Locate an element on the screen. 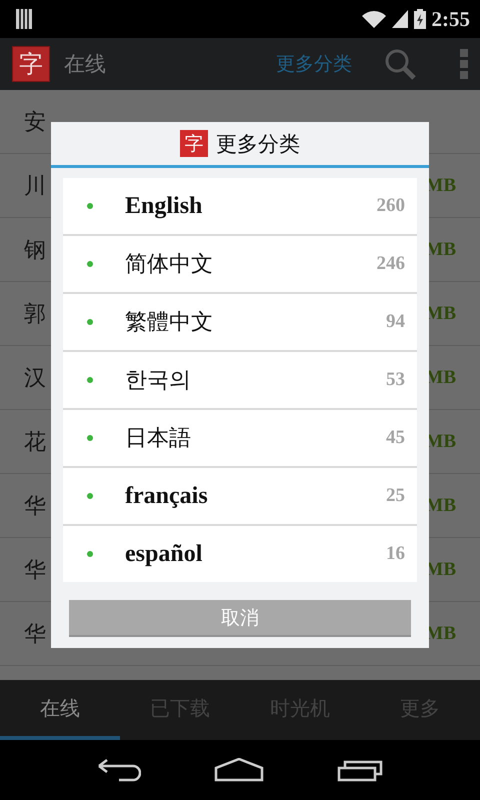  font-name: 郭 is located at coordinates (35, 314).